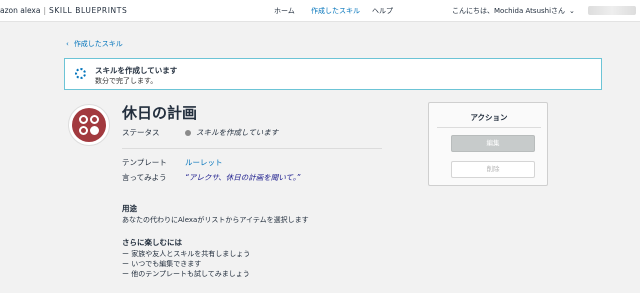  What do you see at coordinates (126, 81) in the screenshot?
I see `banner-subtitle: 数分で完了します。` at bounding box center [126, 81].